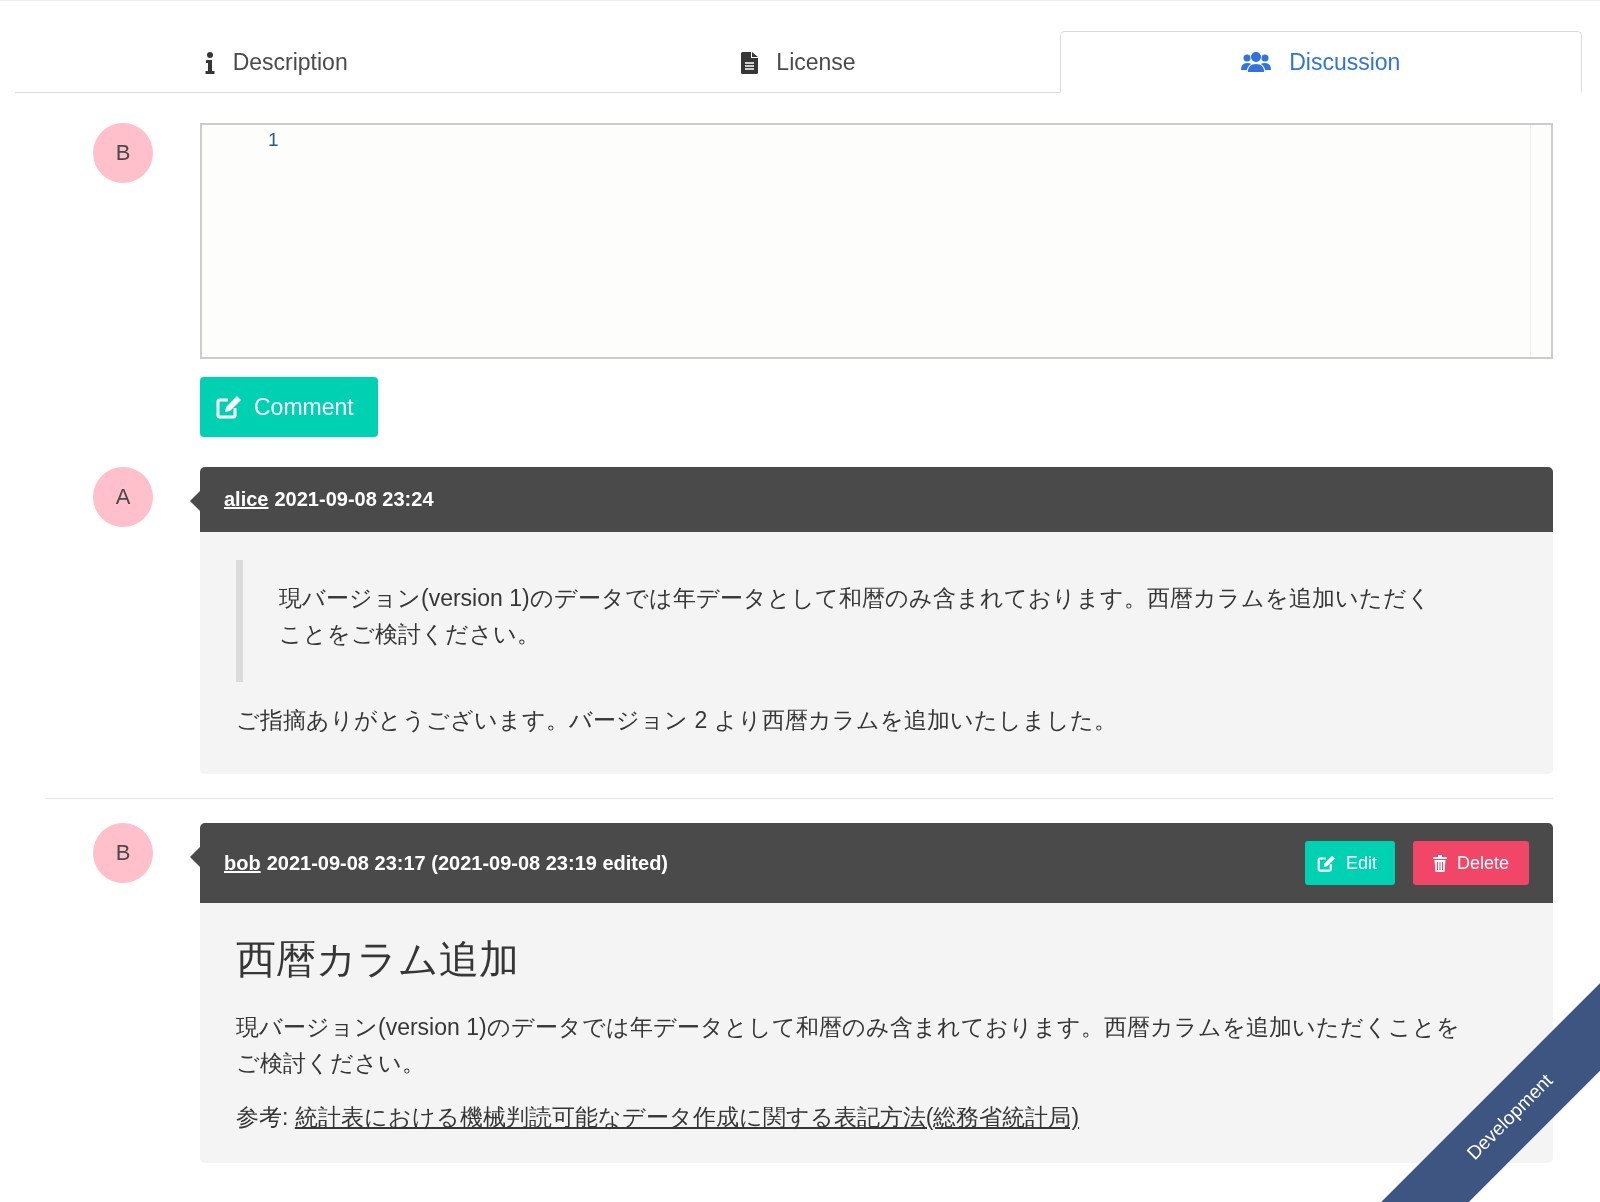 The width and height of the screenshot is (1600, 1202). What do you see at coordinates (209, 62) in the screenshot?
I see `info-icon` at bounding box center [209, 62].